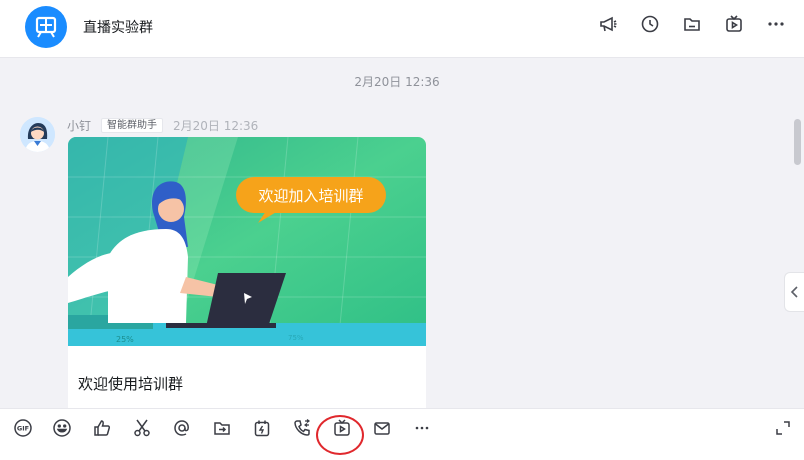  What do you see at coordinates (797, 142) in the screenshot?
I see `chat-scrollbar` at bounding box center [797, 142].